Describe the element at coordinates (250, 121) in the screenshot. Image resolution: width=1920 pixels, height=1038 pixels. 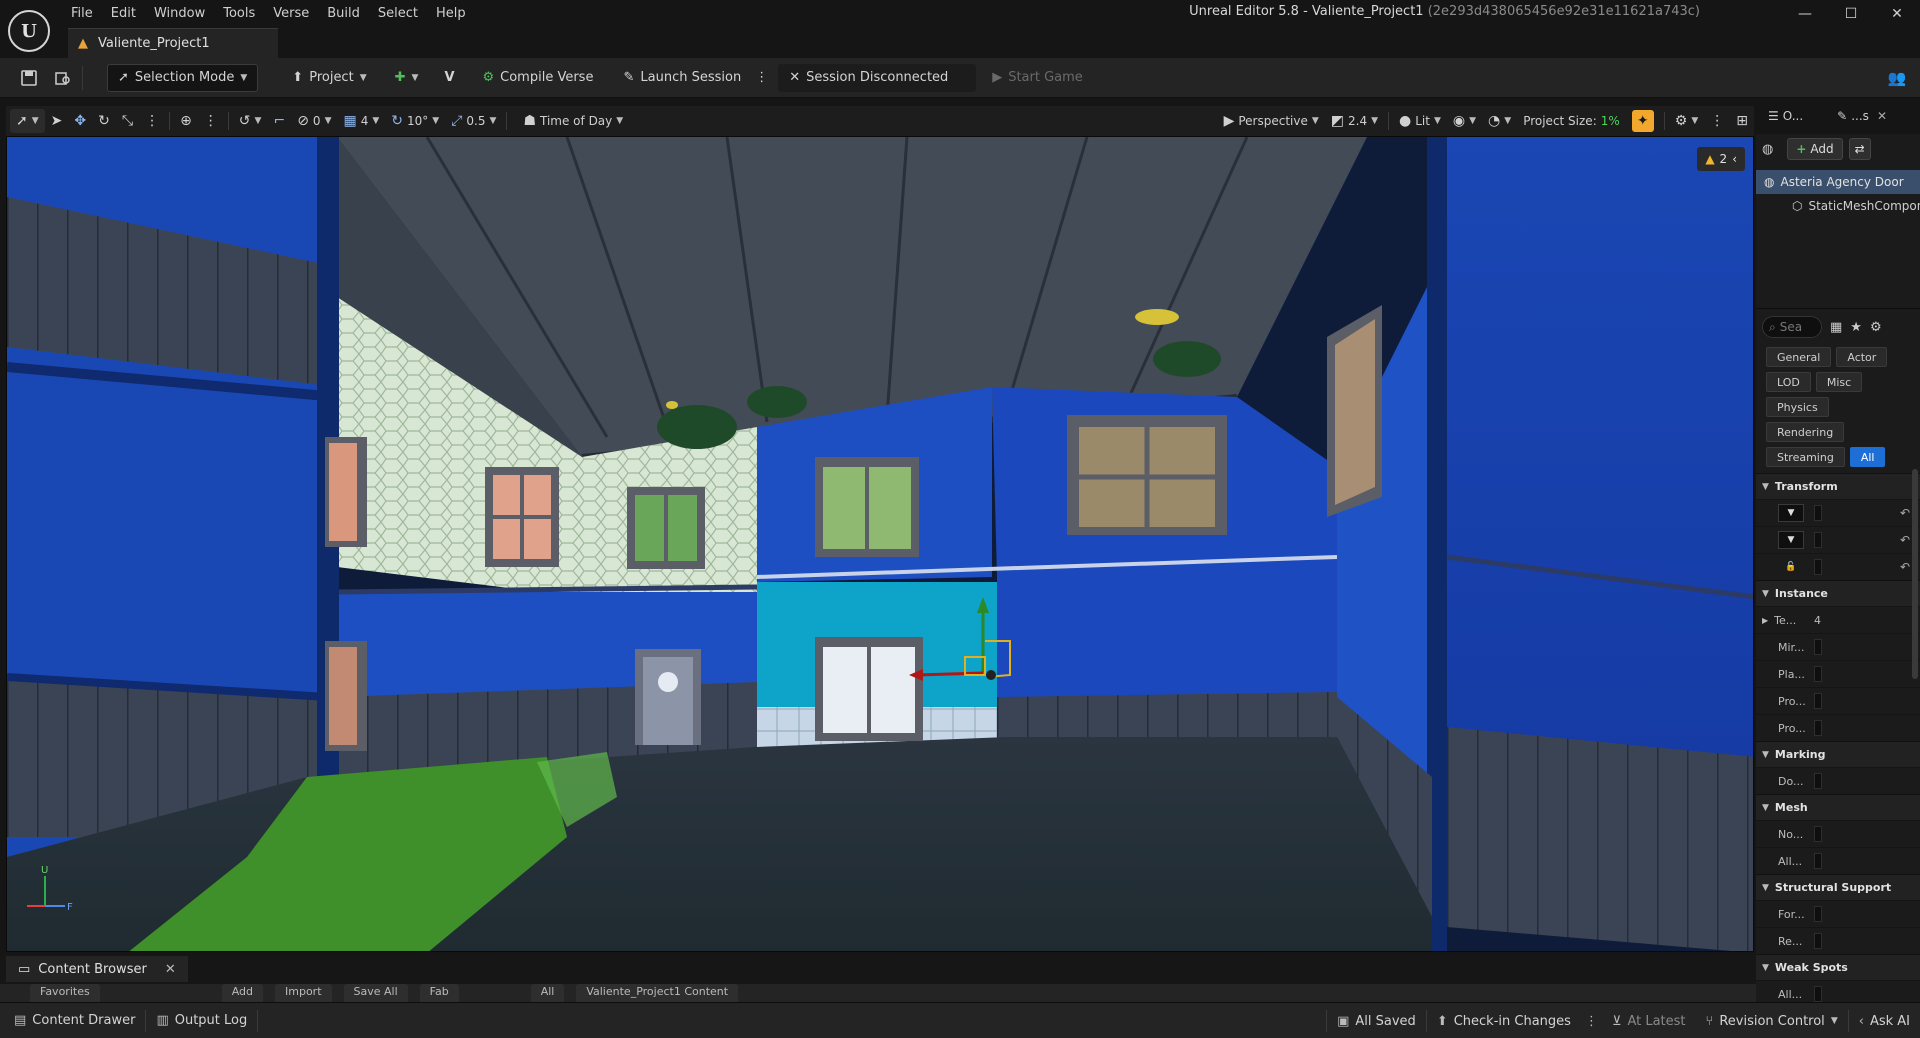
I see `surface-snapping: ↺ ▼` at that location.